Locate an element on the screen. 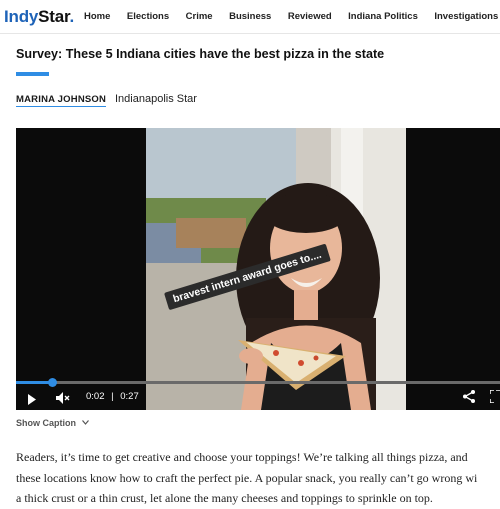 The height and width of the screenshot is (509, 500). author-link: MARINA JOHNSON is located at coordinates (61, 100).